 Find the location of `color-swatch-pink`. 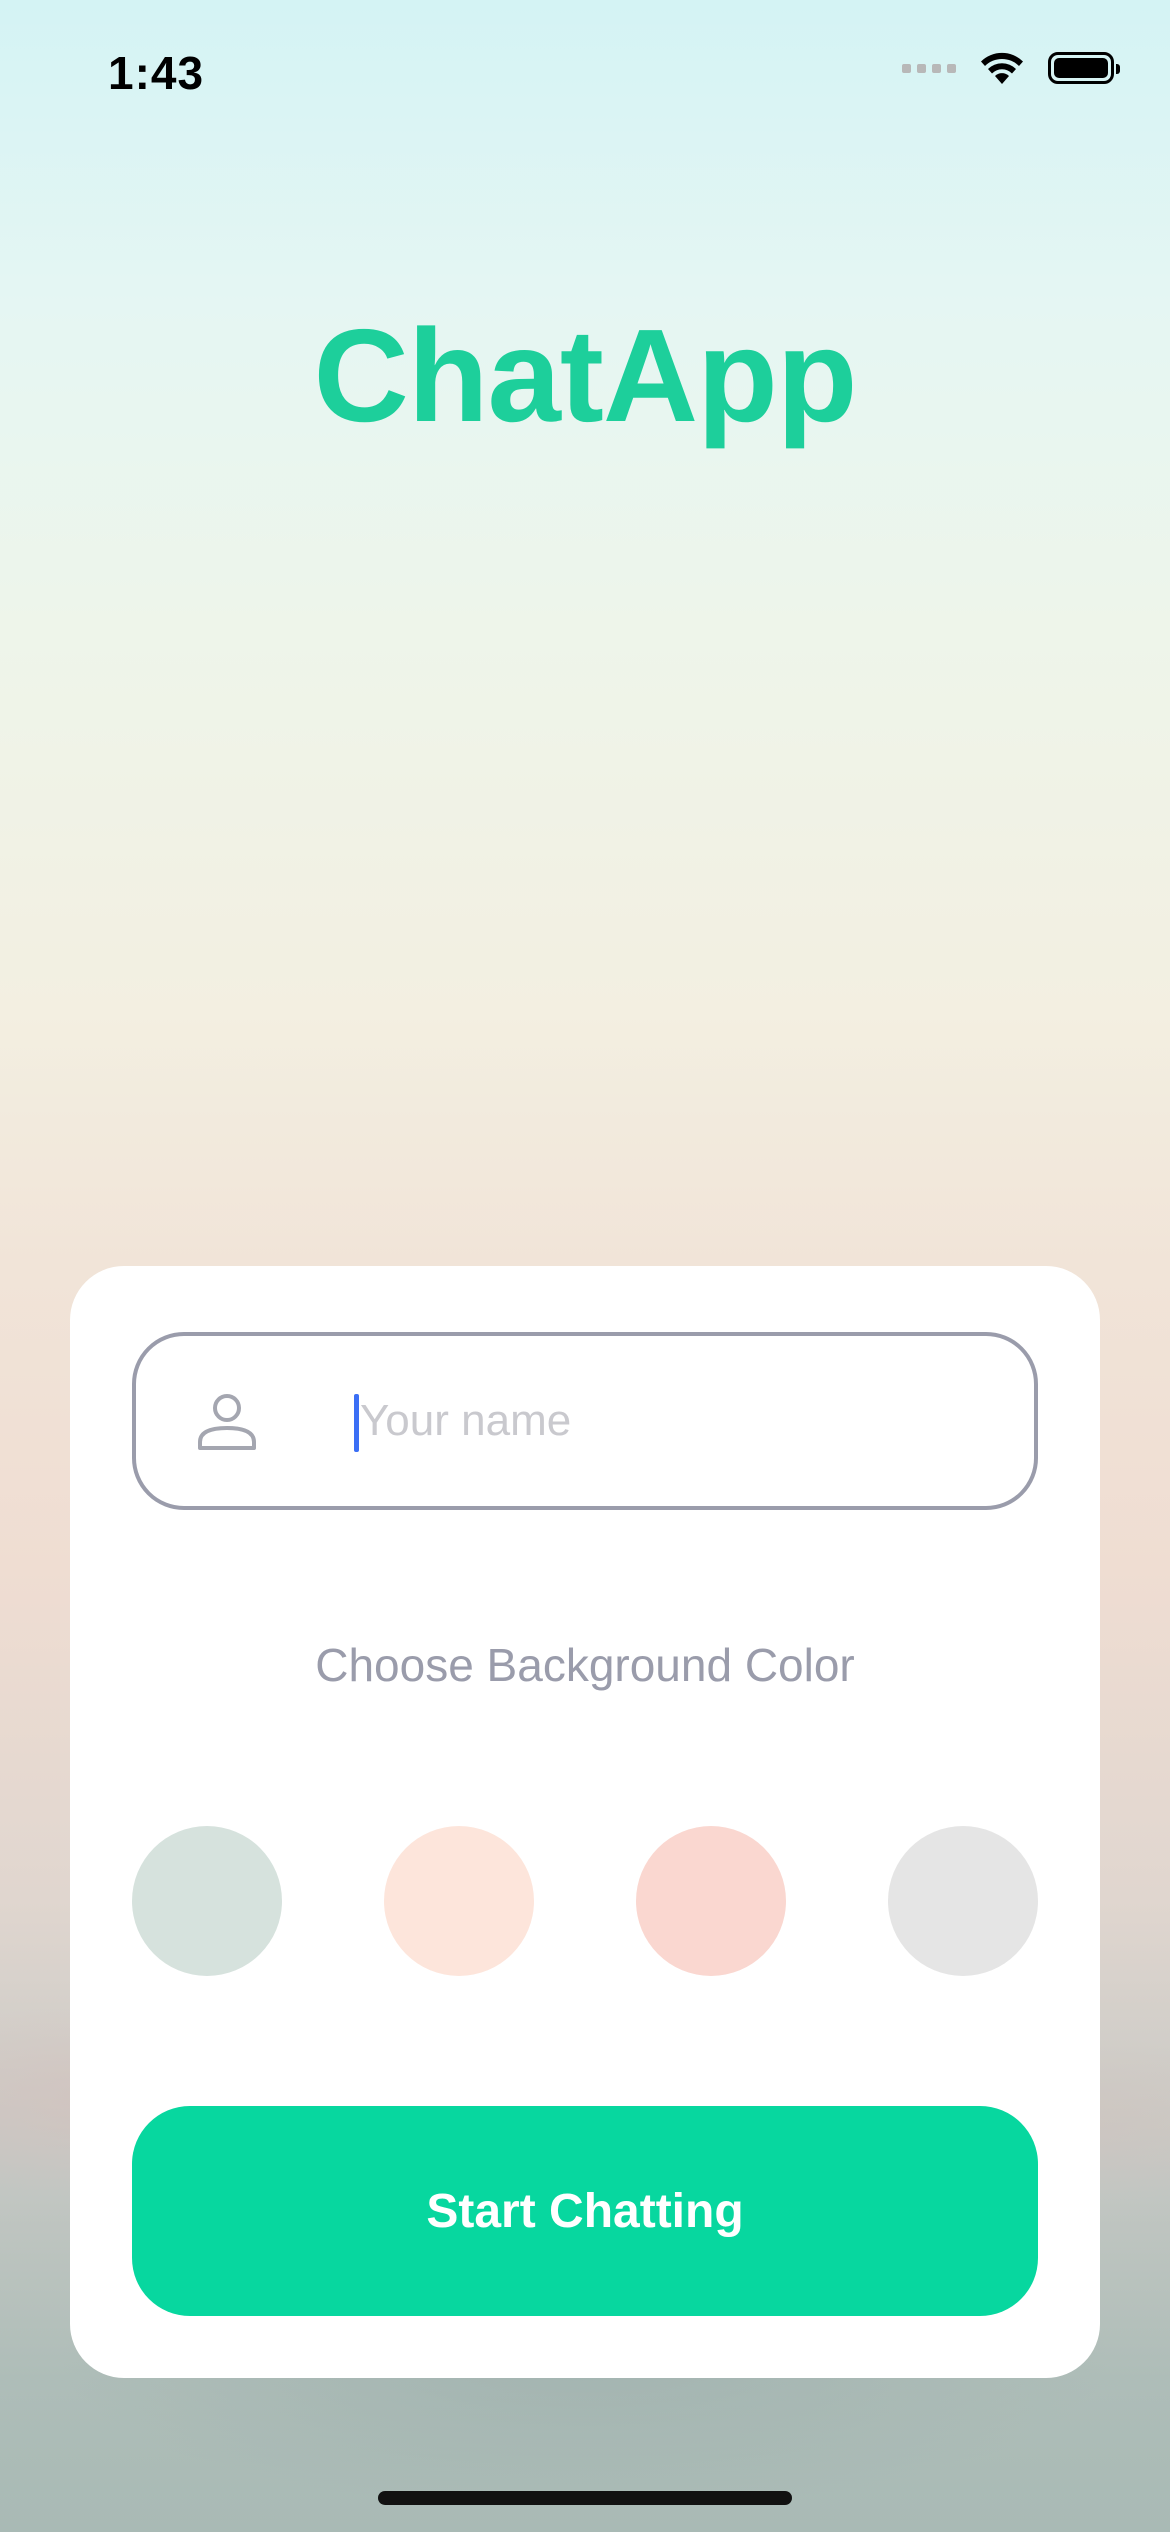

color-swatch-pink is located at coordinates (711, 1901).